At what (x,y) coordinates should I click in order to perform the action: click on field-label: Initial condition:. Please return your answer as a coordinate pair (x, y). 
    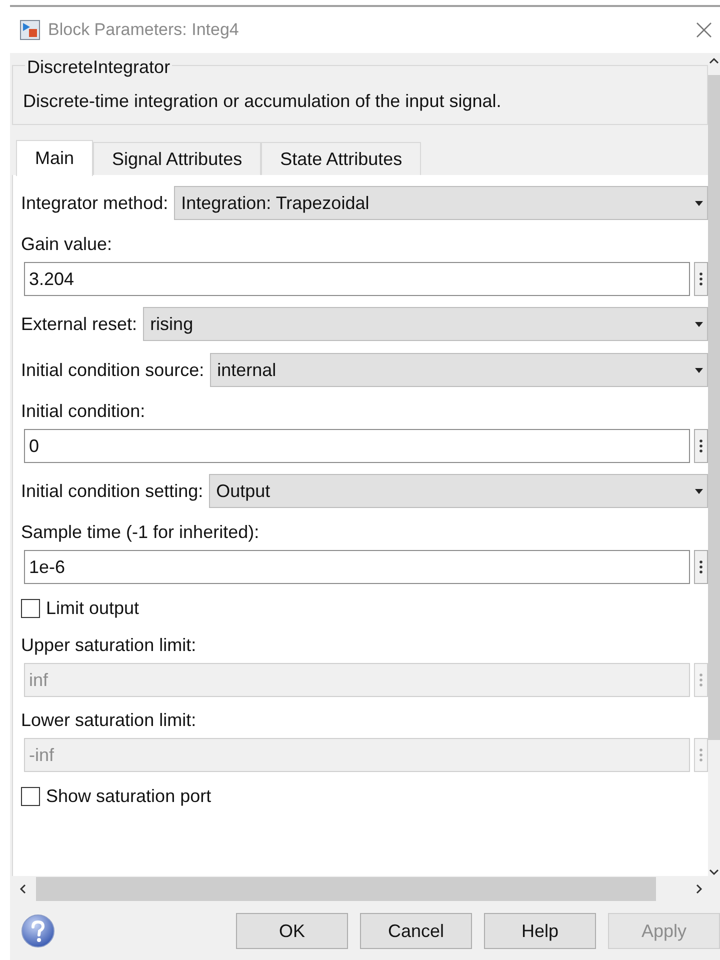
    Looking at the image, I should click on (83, 411).